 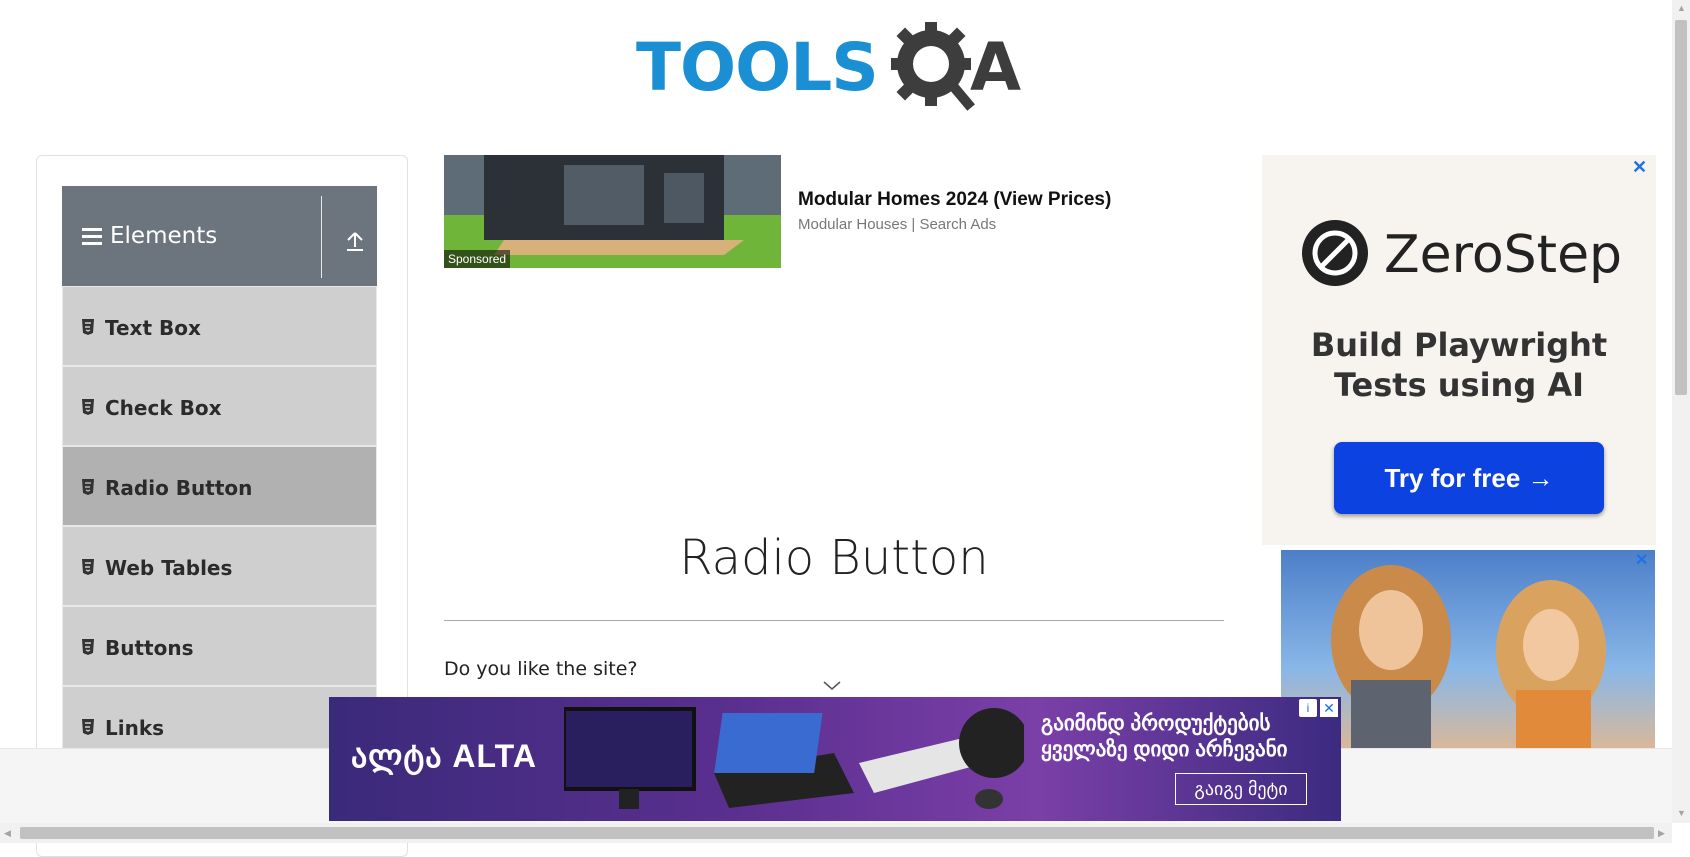 What do you see at coordinates (834, 558) in the screenshot?
I see `page-title: Radio Button` at bounding box center [834, 558].